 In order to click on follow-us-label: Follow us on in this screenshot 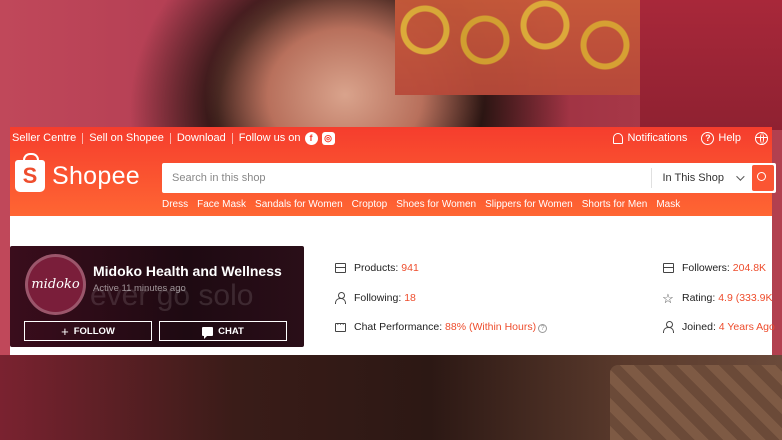, I will do `click(269, 138)`.